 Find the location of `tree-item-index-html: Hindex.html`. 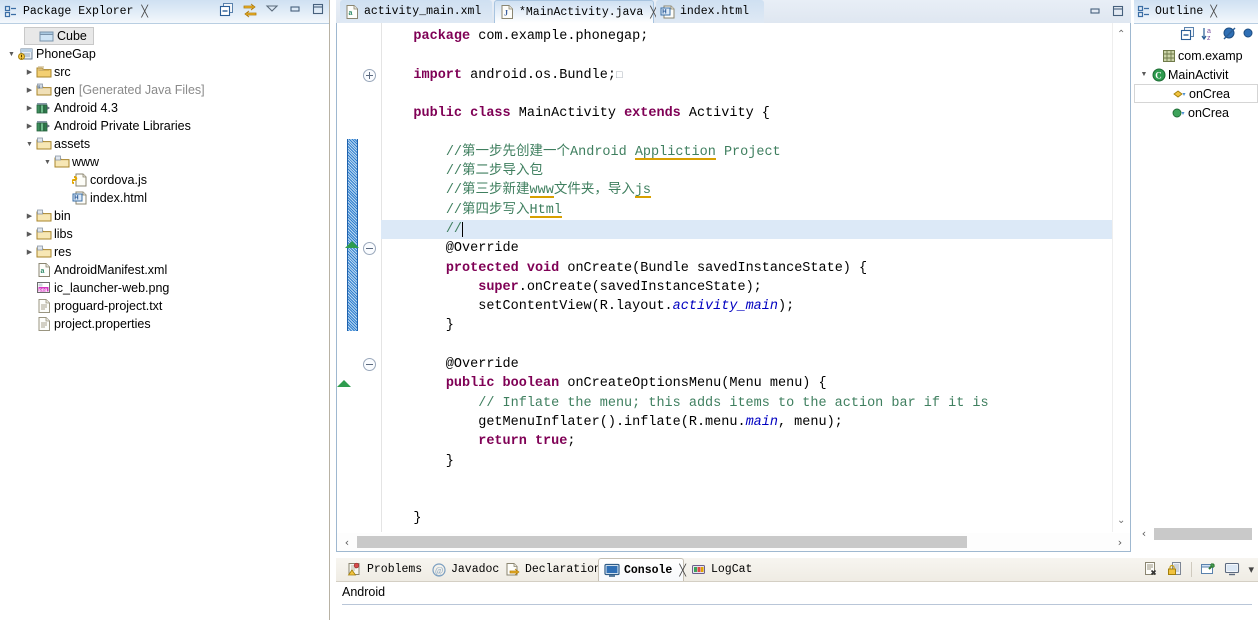

tree-item-index-html: Hindex.html is located at coordinates (164, 198).